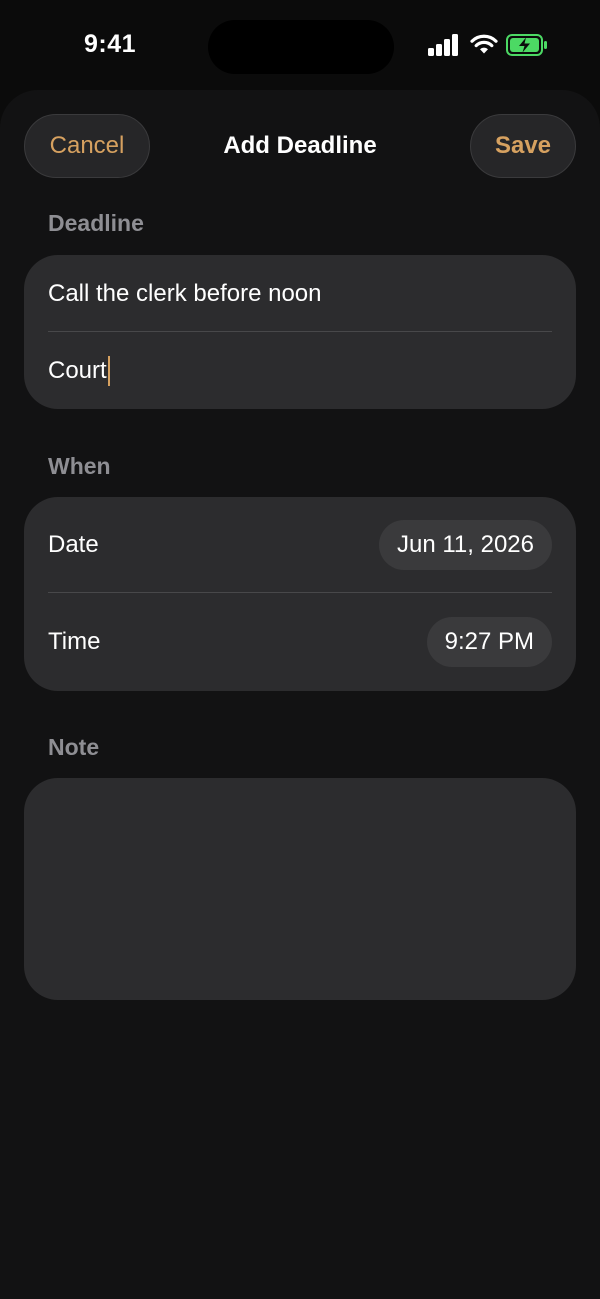 The height and width of the screenshot is (1299, 600). I want to click on text-cursor, so click(108, 370).